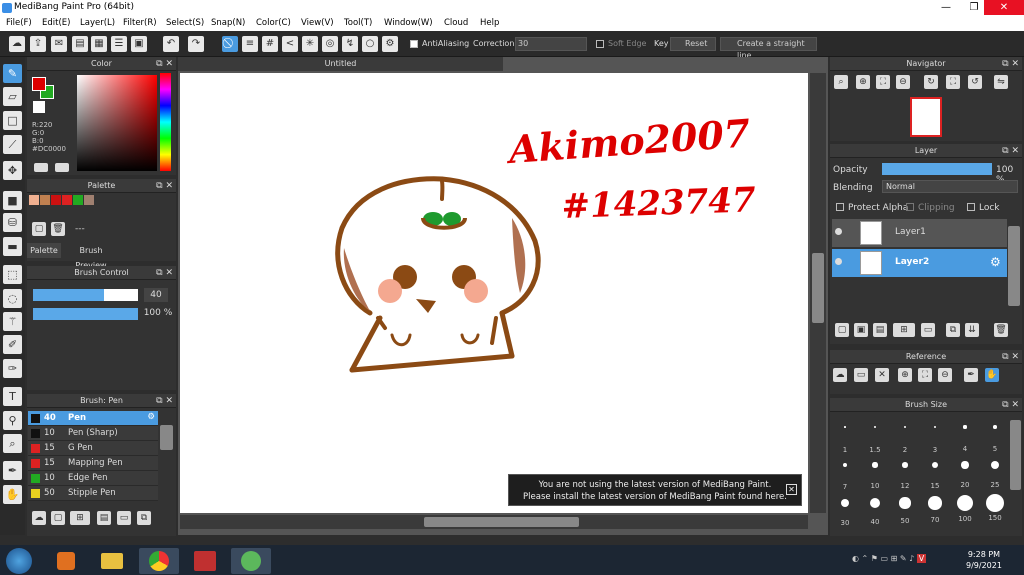 The width and height of the screenshot is (1024, 575). Describe the element at coordinates (17, 44) in the screenshot. I see `cloud-icon: ☁` at that location.